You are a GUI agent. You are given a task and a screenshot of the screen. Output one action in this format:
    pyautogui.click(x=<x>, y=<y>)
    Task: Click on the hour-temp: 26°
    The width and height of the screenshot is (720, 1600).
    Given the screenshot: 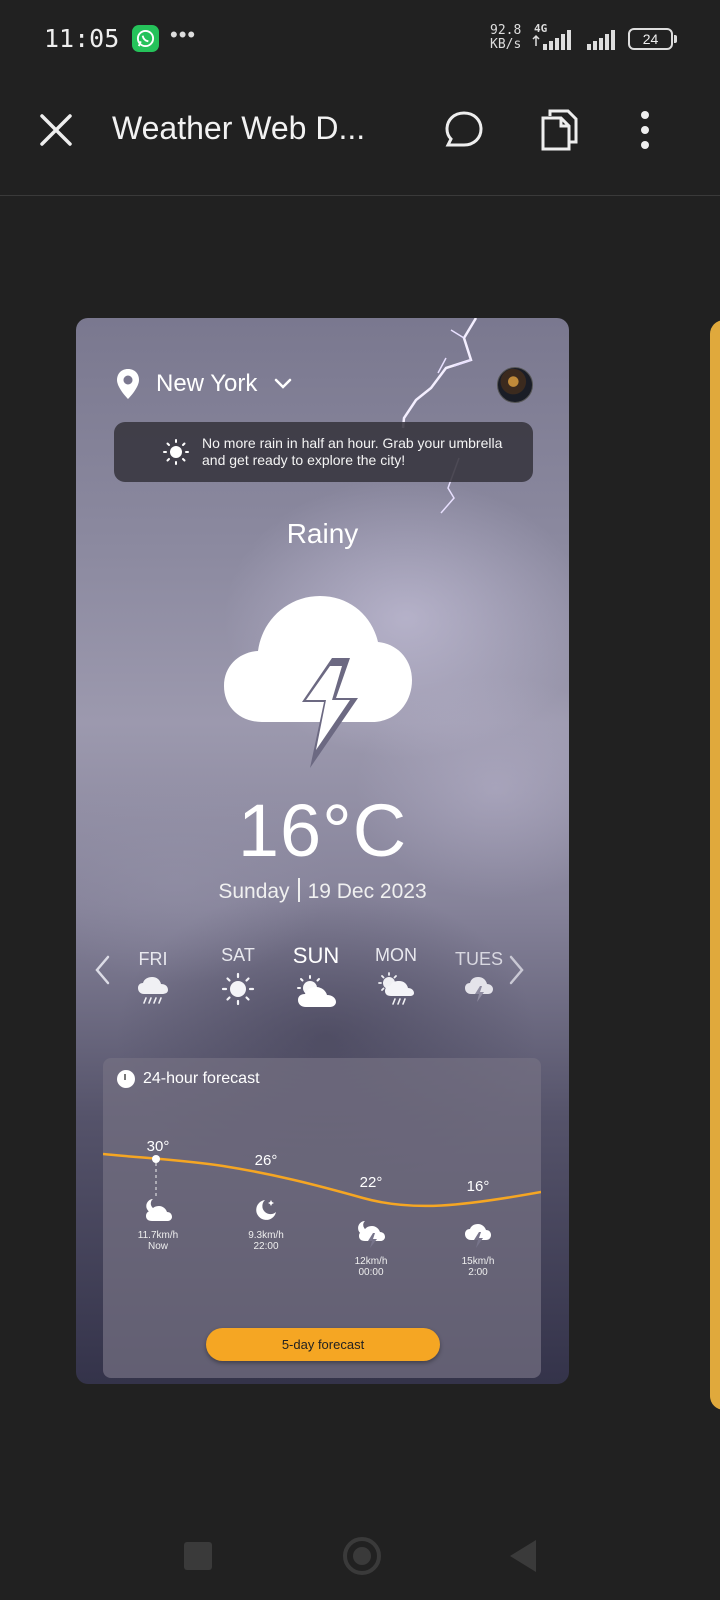 What is the action you would take?
    pyautogui.click(x=266, y=1160)
    